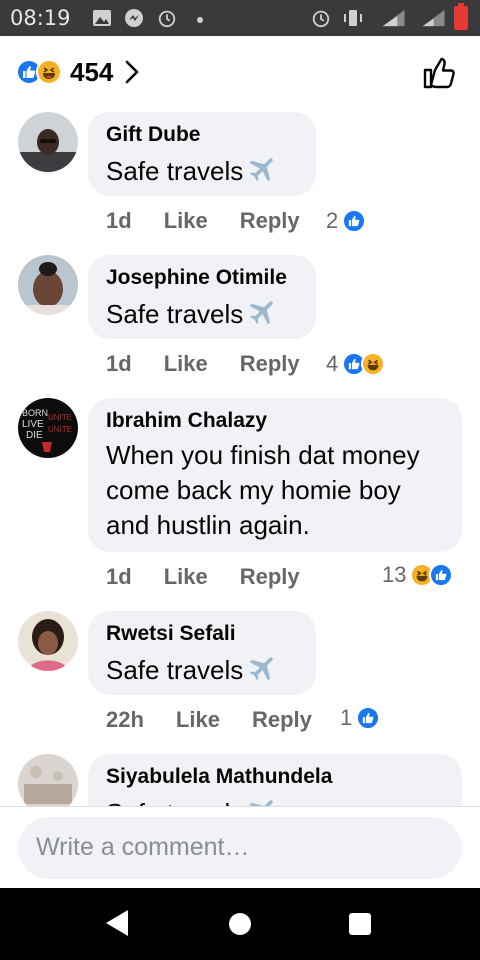 This screenshot has height=960, width=480. I want to click on comment-bubble: Rwetsi Sefali Safe travels, so click(202, 653).